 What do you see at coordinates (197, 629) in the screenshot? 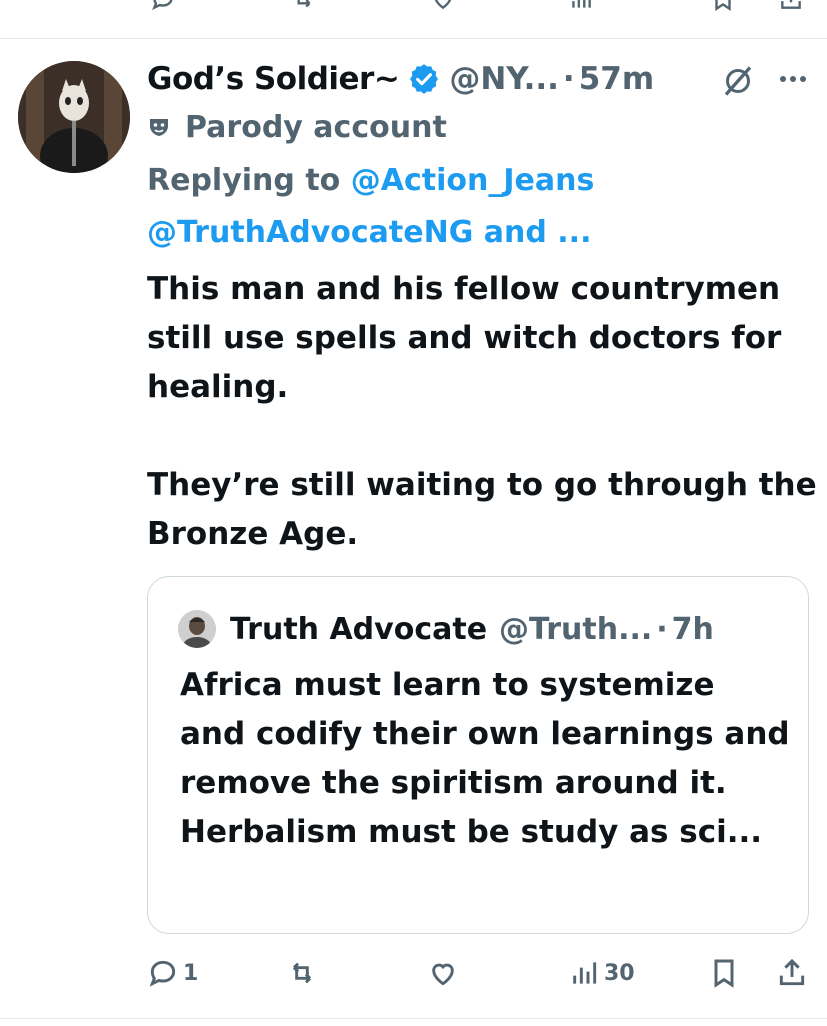
I see `quoted-author-avatar` at bounding box center [197, 629].